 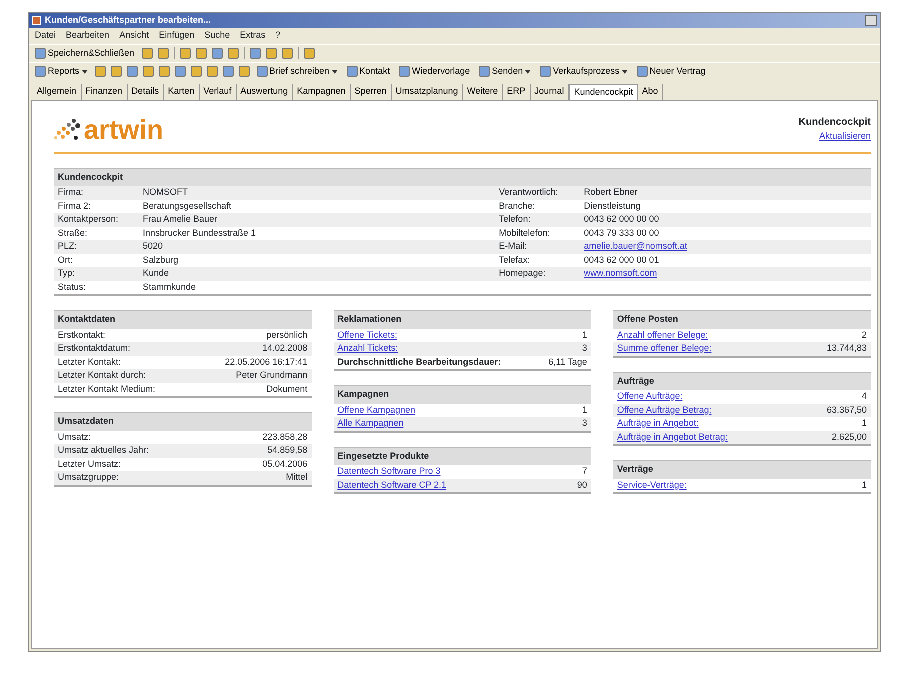 What do you see at coordinates (871, 20) in the screenshot?
I see `close-button` at bounding box center [871, 20].